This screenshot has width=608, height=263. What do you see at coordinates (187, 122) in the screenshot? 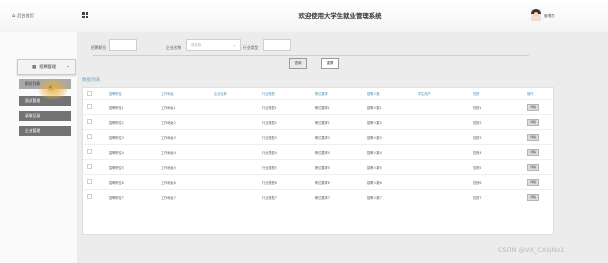
I see `table-cell: 工作地址2` at bounding box center [187, 122].